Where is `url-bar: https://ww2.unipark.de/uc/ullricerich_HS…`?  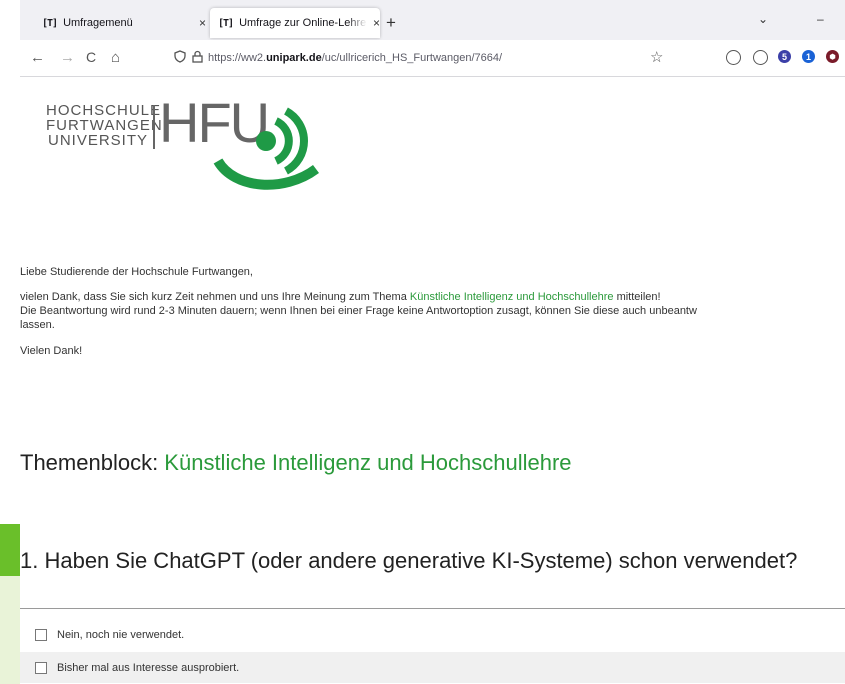
url-bar: https://ww2.unipark.de/uc/ullricerich_HS… is located at coordinates (425, 58).